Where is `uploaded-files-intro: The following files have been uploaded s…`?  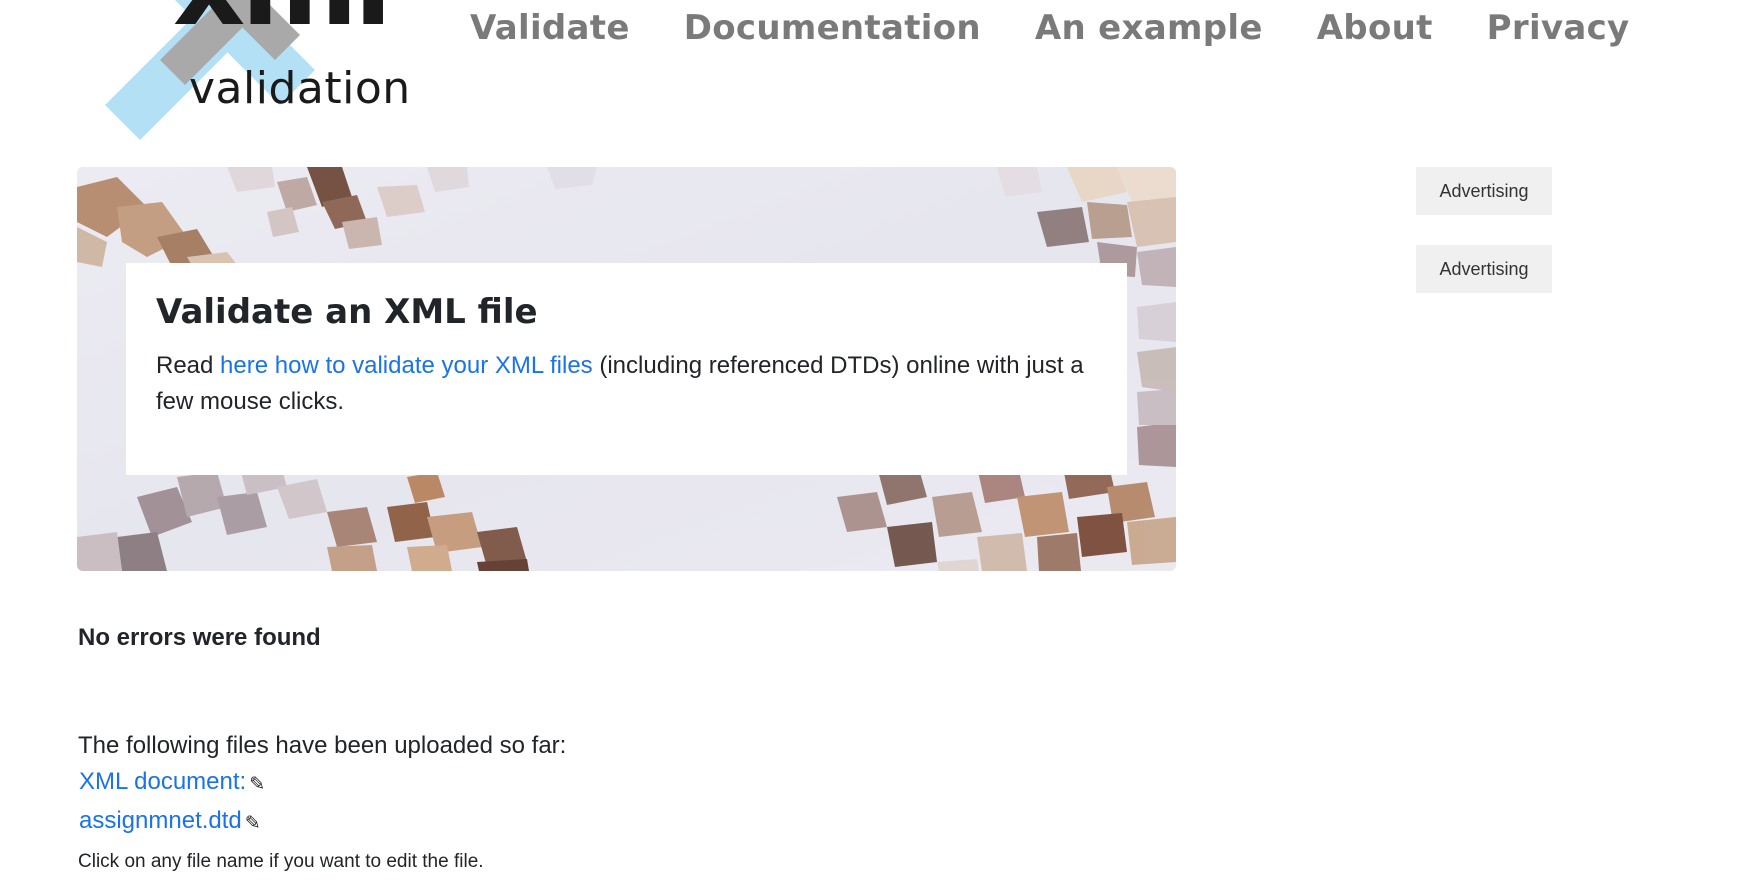 uploaded-files-intro: The following files have been uploaded s… is located at coordinates (322, 745).